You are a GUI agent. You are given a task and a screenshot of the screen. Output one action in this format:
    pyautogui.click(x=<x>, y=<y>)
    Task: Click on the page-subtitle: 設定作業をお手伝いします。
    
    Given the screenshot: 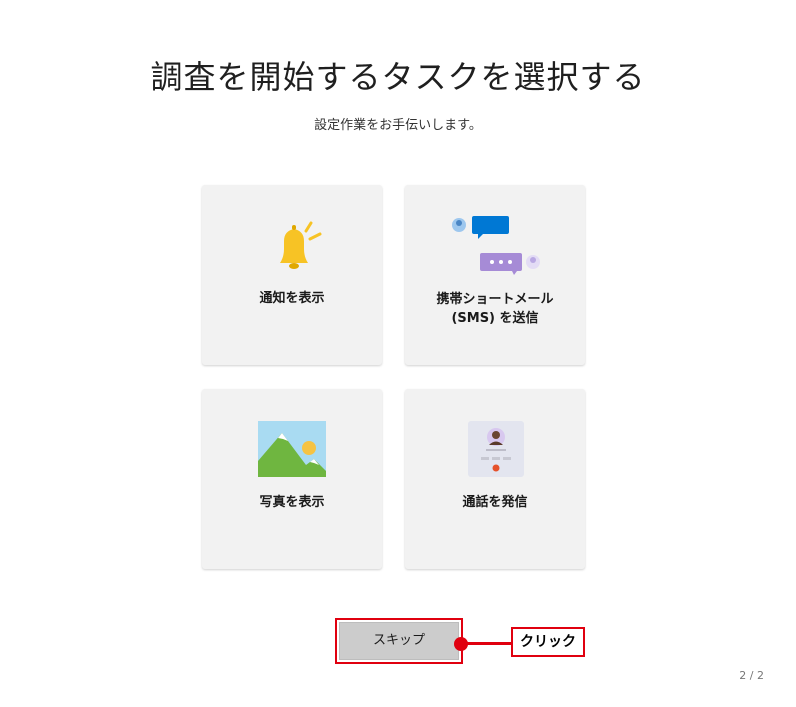 What is the action you would take?
    pyautogui.click(x=398, y=125)
    